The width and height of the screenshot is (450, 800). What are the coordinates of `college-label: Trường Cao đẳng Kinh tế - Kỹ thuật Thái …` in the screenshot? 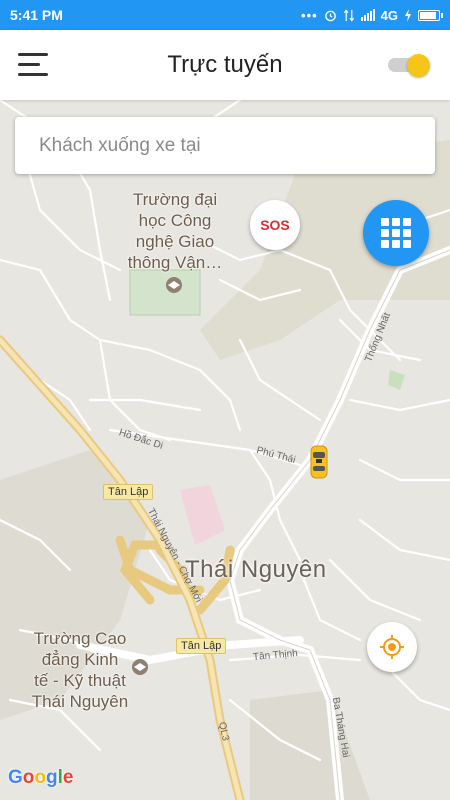 It's located at (80, 670).